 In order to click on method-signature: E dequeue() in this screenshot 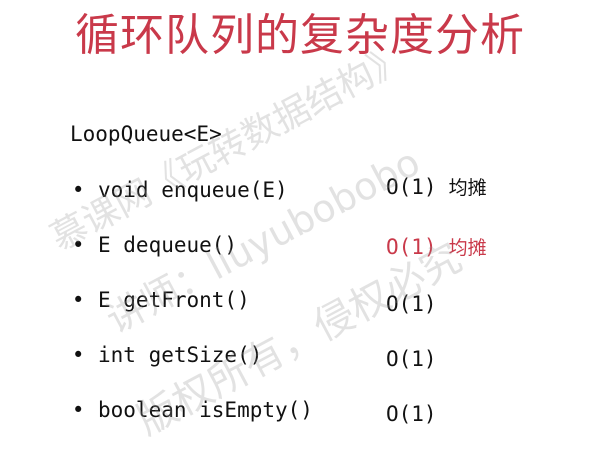, I will do `click(168, 245)`.